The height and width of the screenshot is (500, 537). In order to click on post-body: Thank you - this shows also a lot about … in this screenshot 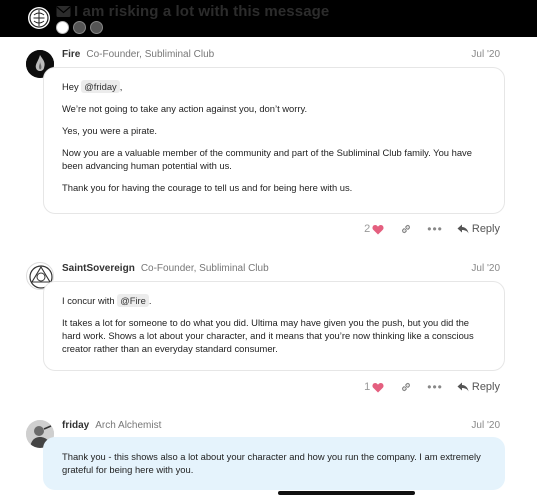, I will do `click(274, 463)`.